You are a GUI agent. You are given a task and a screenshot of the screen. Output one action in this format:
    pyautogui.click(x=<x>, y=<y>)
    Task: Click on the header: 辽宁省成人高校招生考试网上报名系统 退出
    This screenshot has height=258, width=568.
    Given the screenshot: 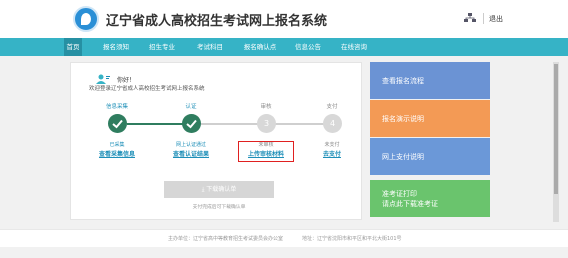 What is the action you would take?
    pyautogui.click(x=284, y=19)
    